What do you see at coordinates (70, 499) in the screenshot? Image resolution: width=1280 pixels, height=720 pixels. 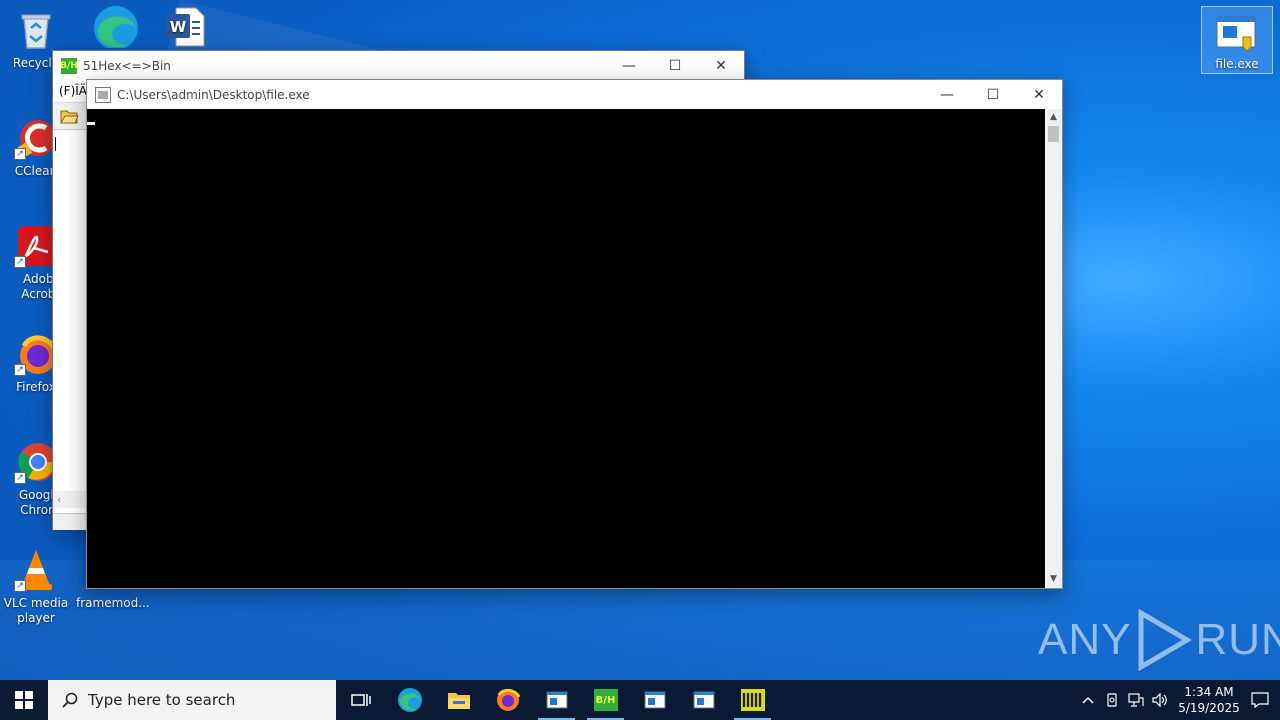 I see `horizontal-scrollbar: ‹` at bounding box center [70, 499].